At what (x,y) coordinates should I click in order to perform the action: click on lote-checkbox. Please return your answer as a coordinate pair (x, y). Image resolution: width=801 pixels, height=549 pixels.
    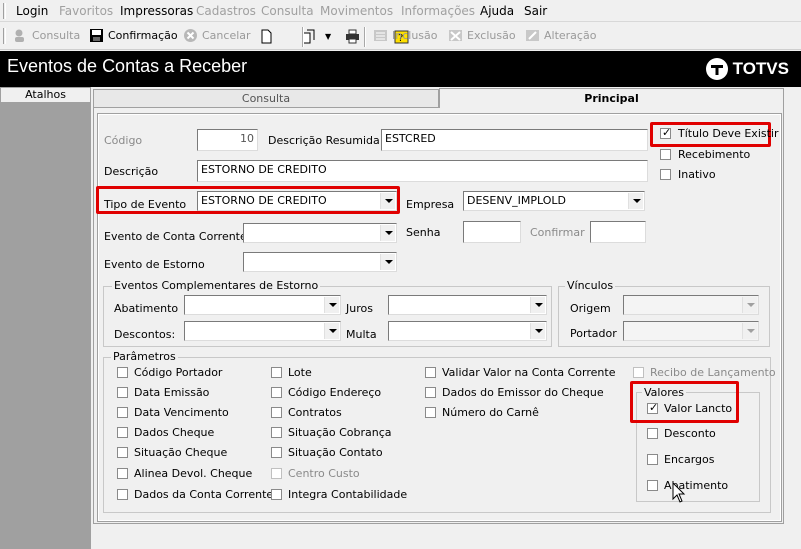
    Looking at the image, I should click on (276, 372).